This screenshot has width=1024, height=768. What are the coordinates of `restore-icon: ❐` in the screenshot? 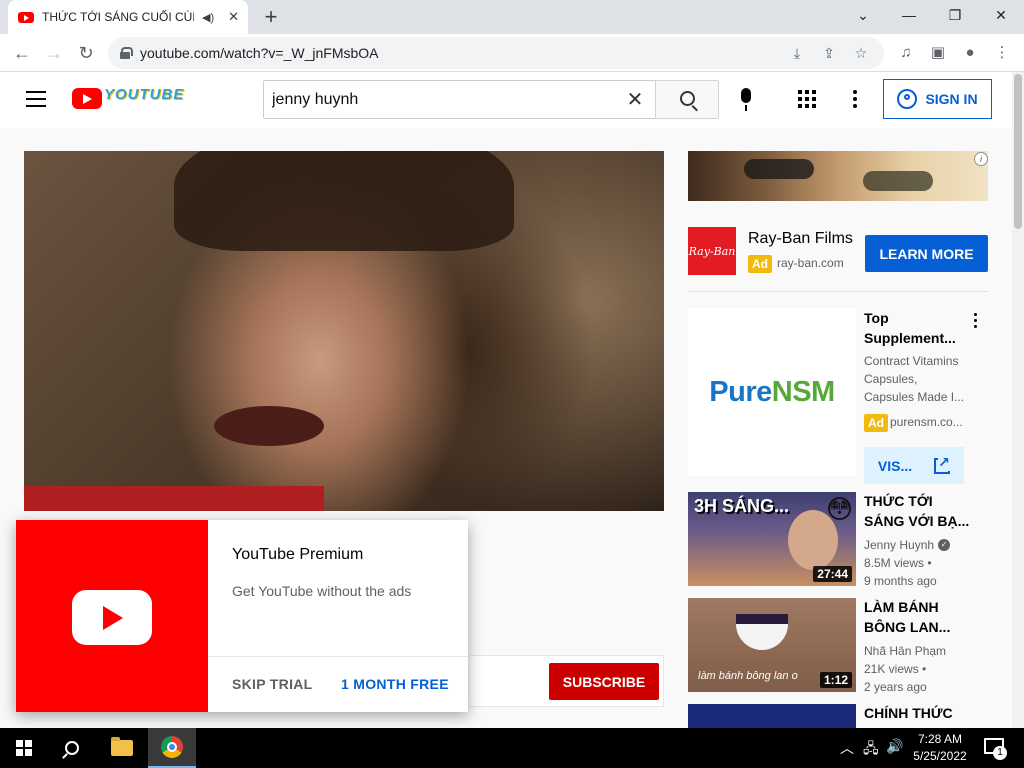 It's located at (955, 15).